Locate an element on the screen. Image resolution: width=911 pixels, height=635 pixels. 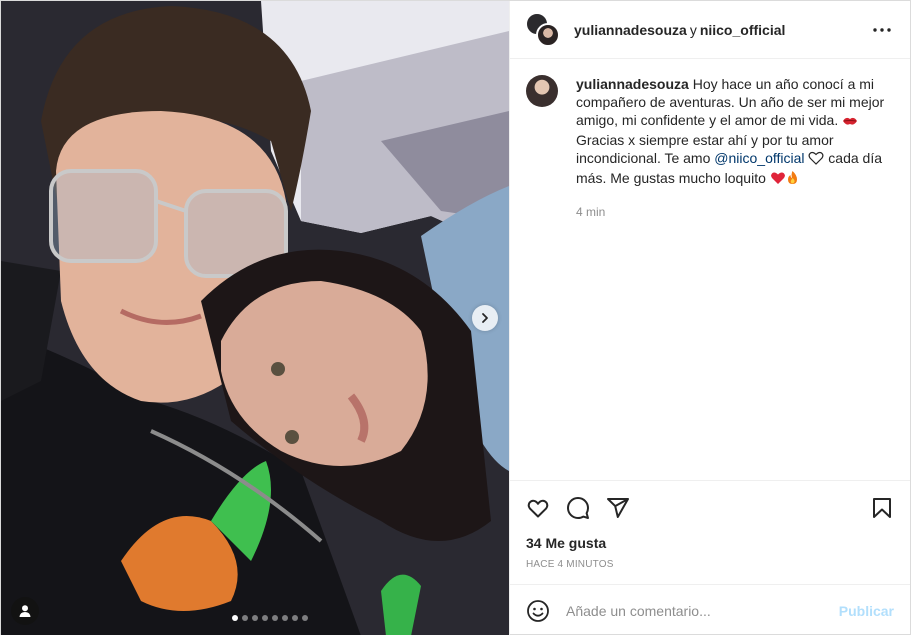
header-username-2: niico_official is located at coordinates (743, 30).